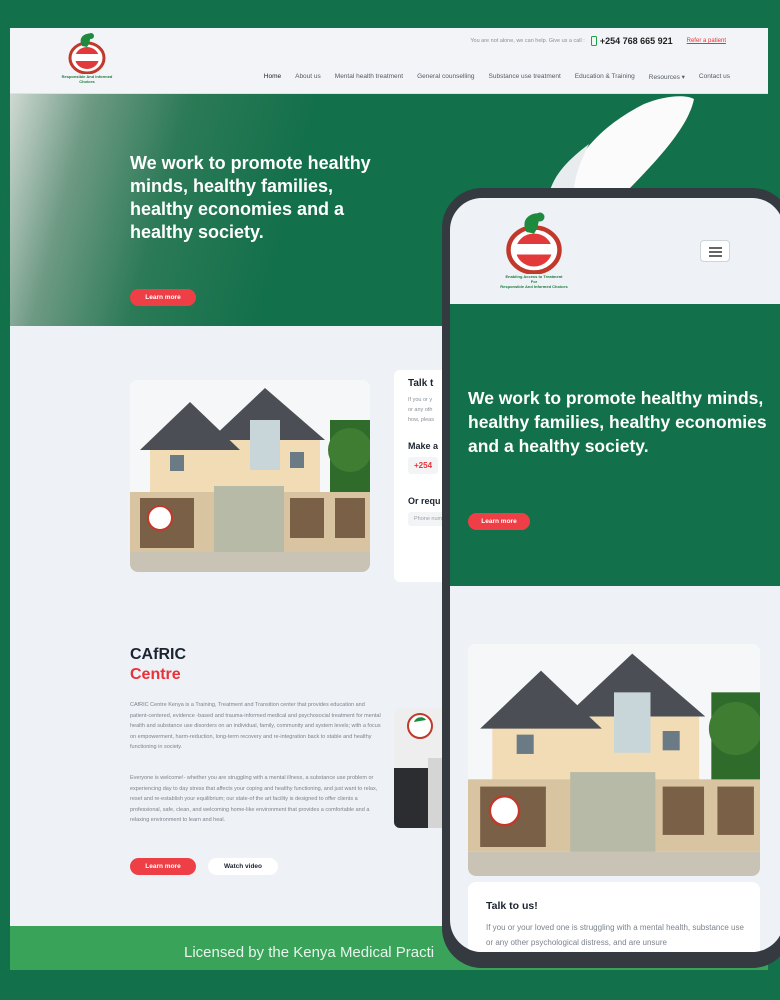  What do you see at coordinates (272, 77) in the screenshot?
I see `nav-item-home: Home` at bounding box center [272, 77].